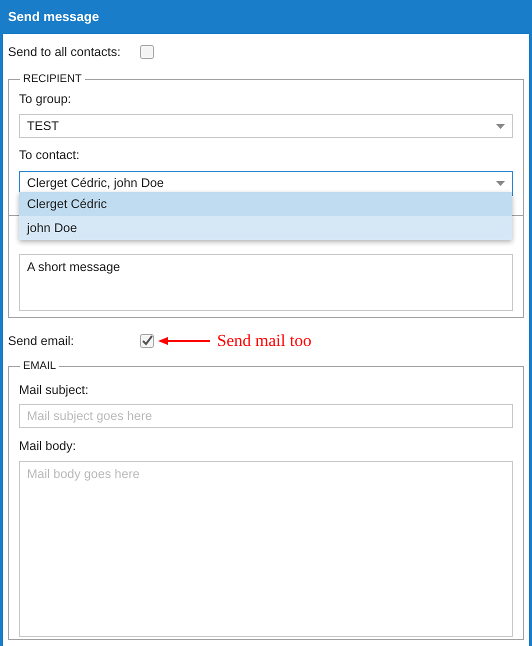 This screenshot has width=532, height=646. I want to click on contact-select: Clerget Cédric, john Doe, so click(266, 183).